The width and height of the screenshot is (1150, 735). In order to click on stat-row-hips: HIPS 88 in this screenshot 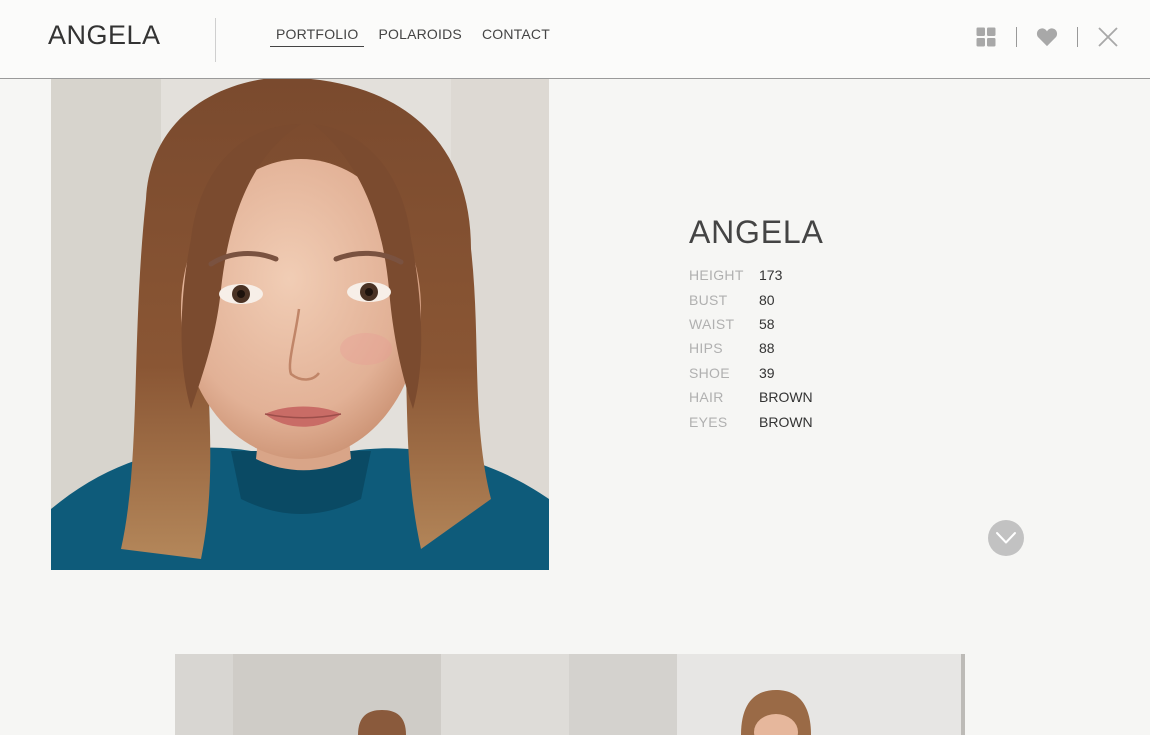, I will do `click(751, 348)`.